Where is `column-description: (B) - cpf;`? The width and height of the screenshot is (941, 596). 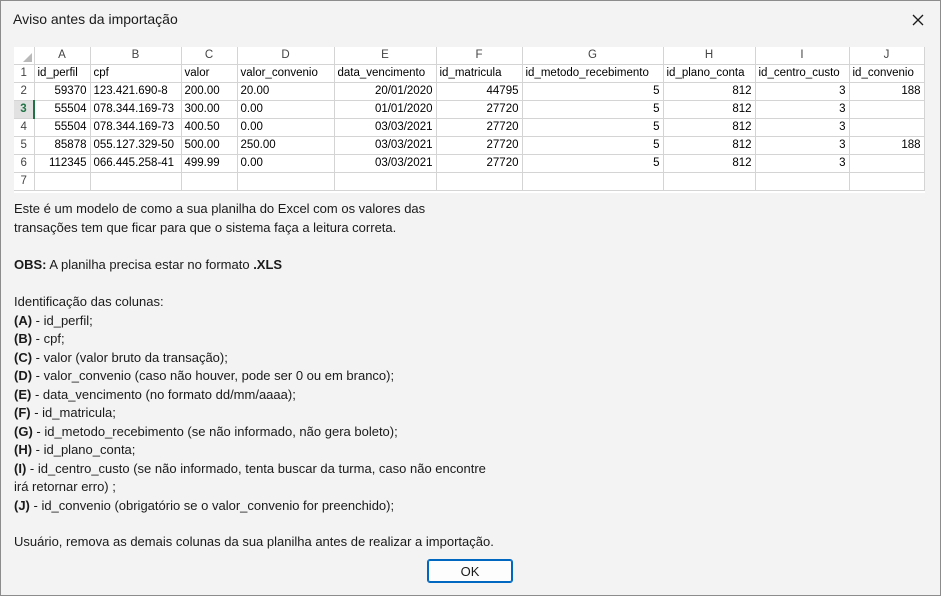 column-description: (B) - cpf; is located at coordinates (250, 339).